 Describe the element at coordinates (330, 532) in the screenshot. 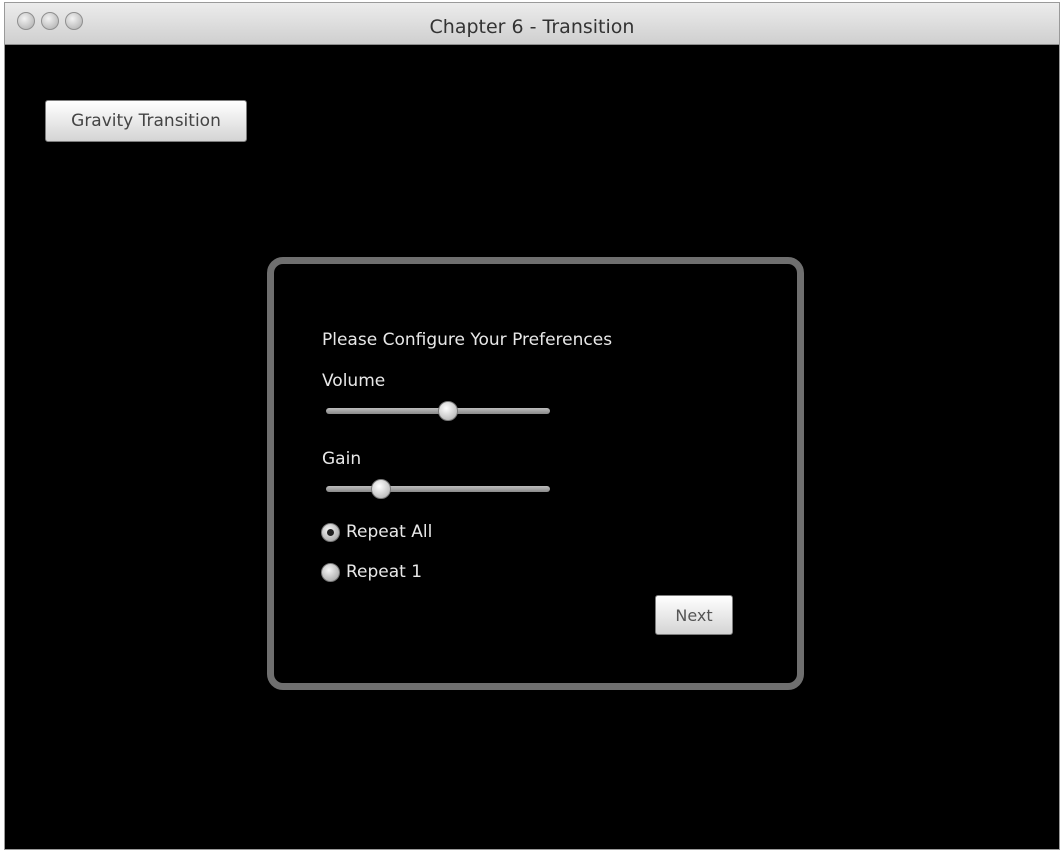

I see `repeat-all-radio` at that location.